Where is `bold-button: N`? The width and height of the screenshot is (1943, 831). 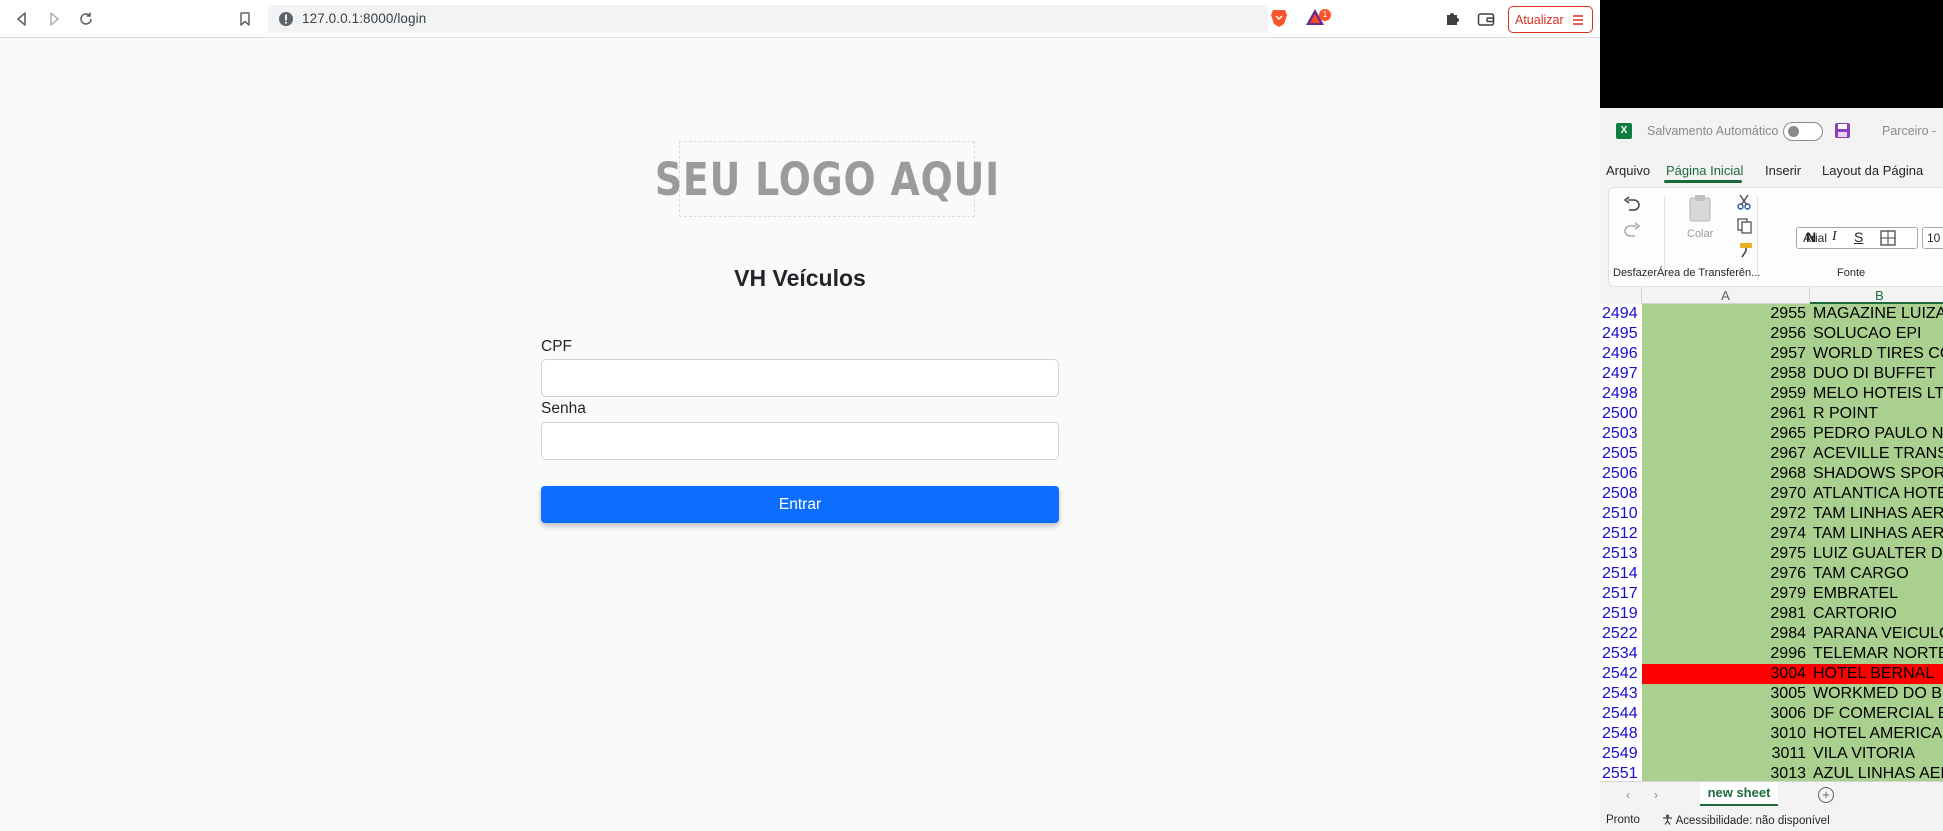 bold-button: N is located at coordinates (1811, 237).